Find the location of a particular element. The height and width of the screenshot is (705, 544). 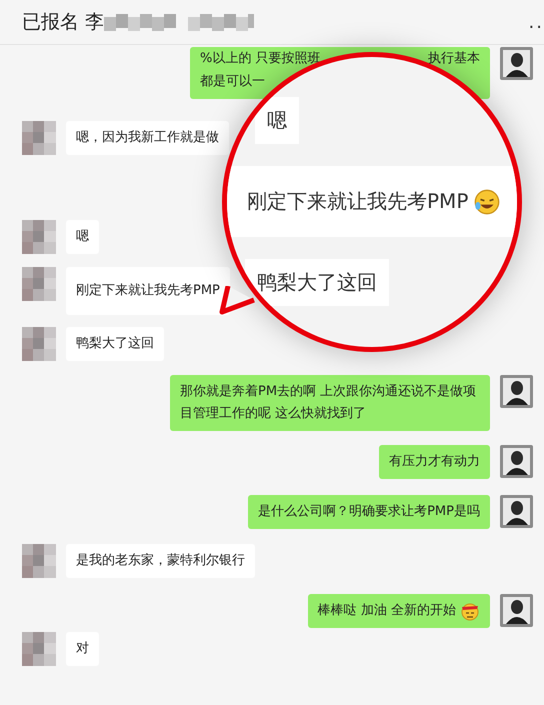

message-text: 对 is located at coordinates (82, 649).